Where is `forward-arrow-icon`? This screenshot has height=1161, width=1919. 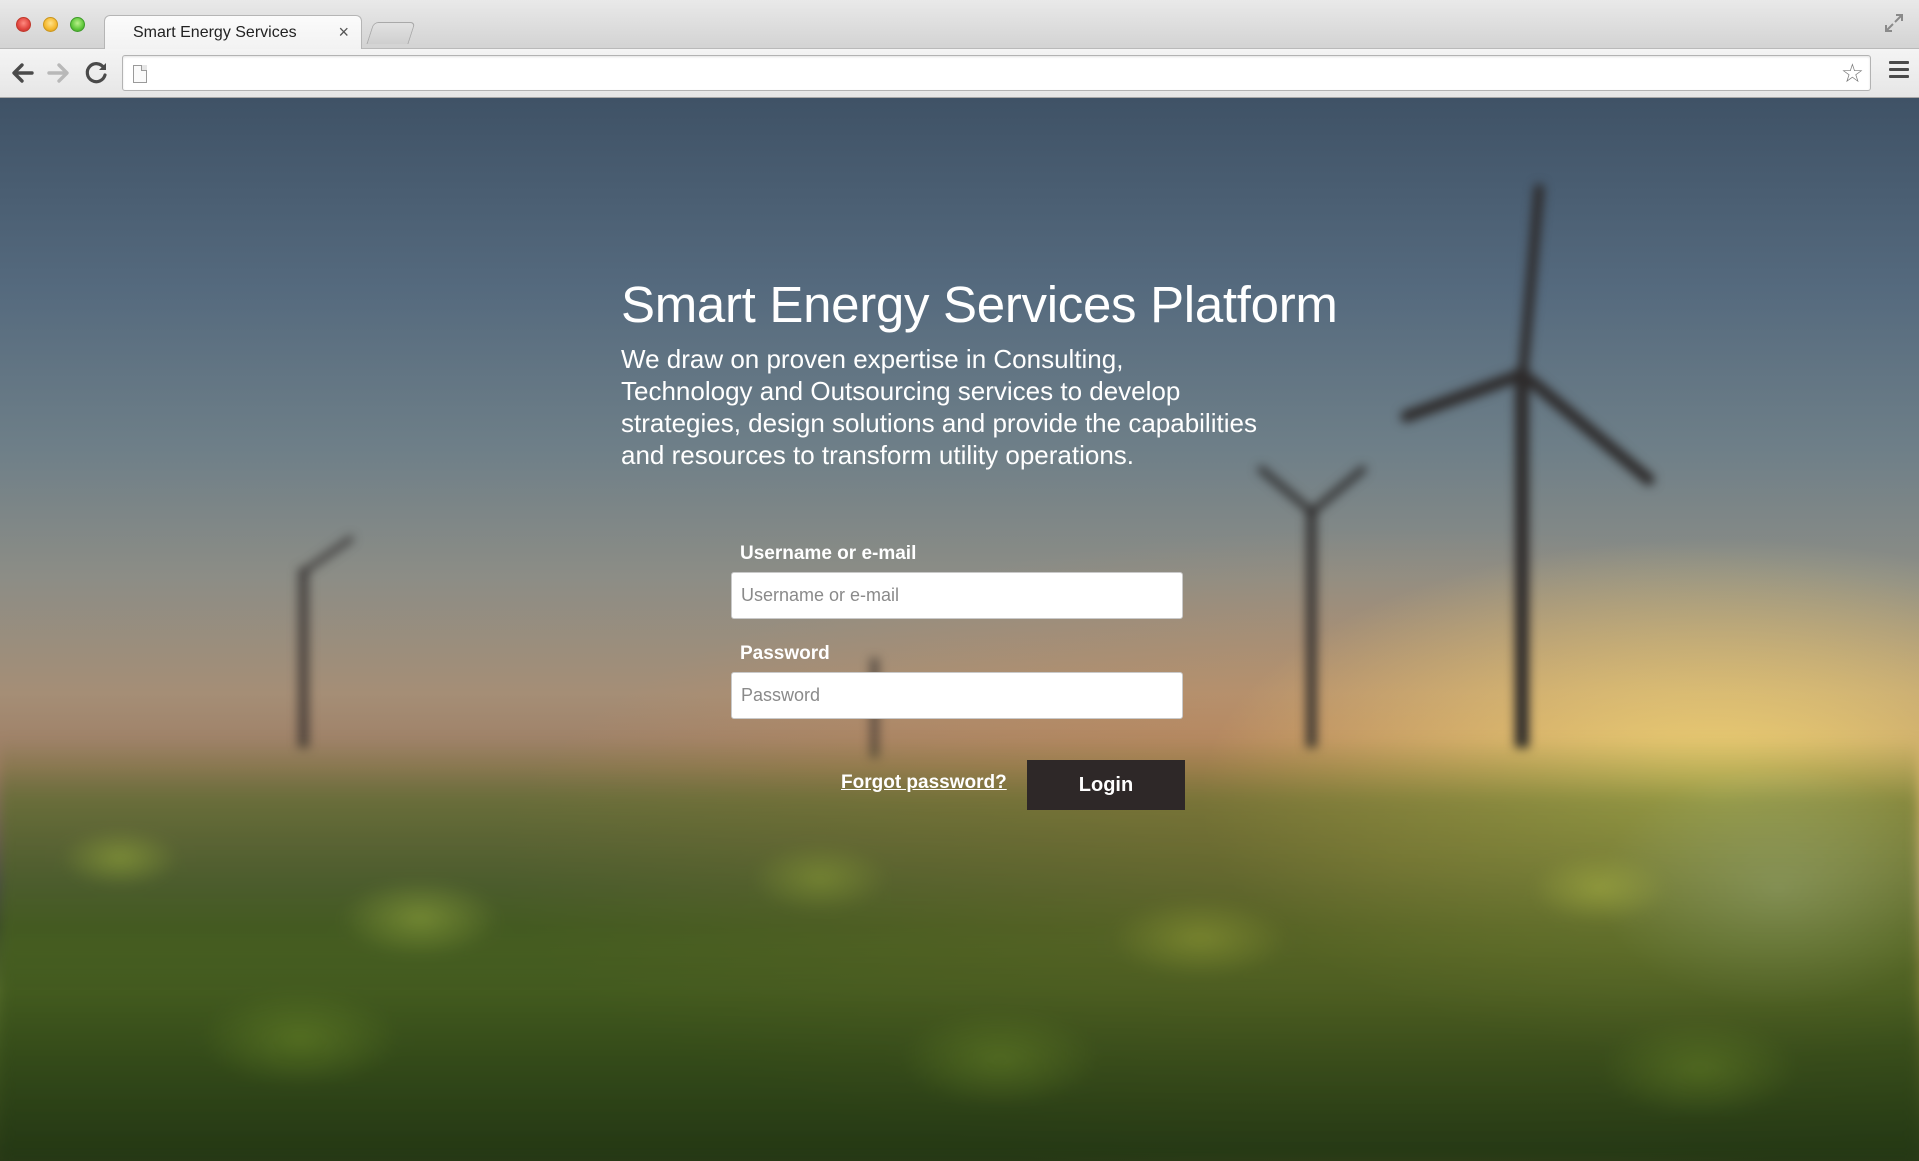 forward-arrow-icon is located at coordinates (59, 73).